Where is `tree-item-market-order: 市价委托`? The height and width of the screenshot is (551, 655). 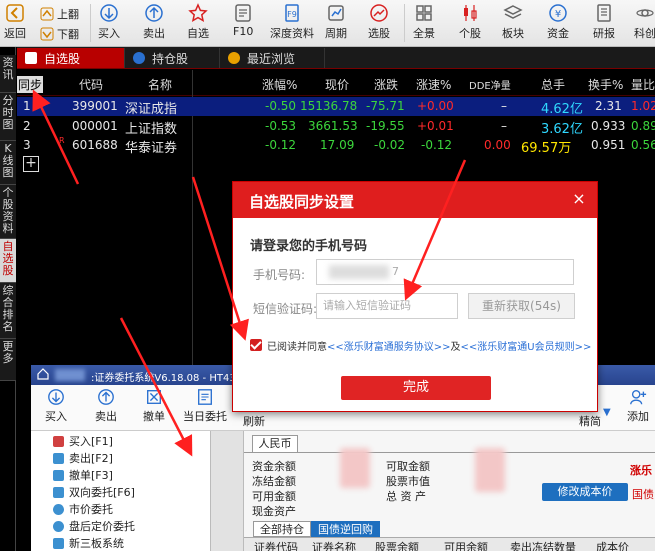 tree-item-market-order: 市价委托 is located at coordinates (83, 509).